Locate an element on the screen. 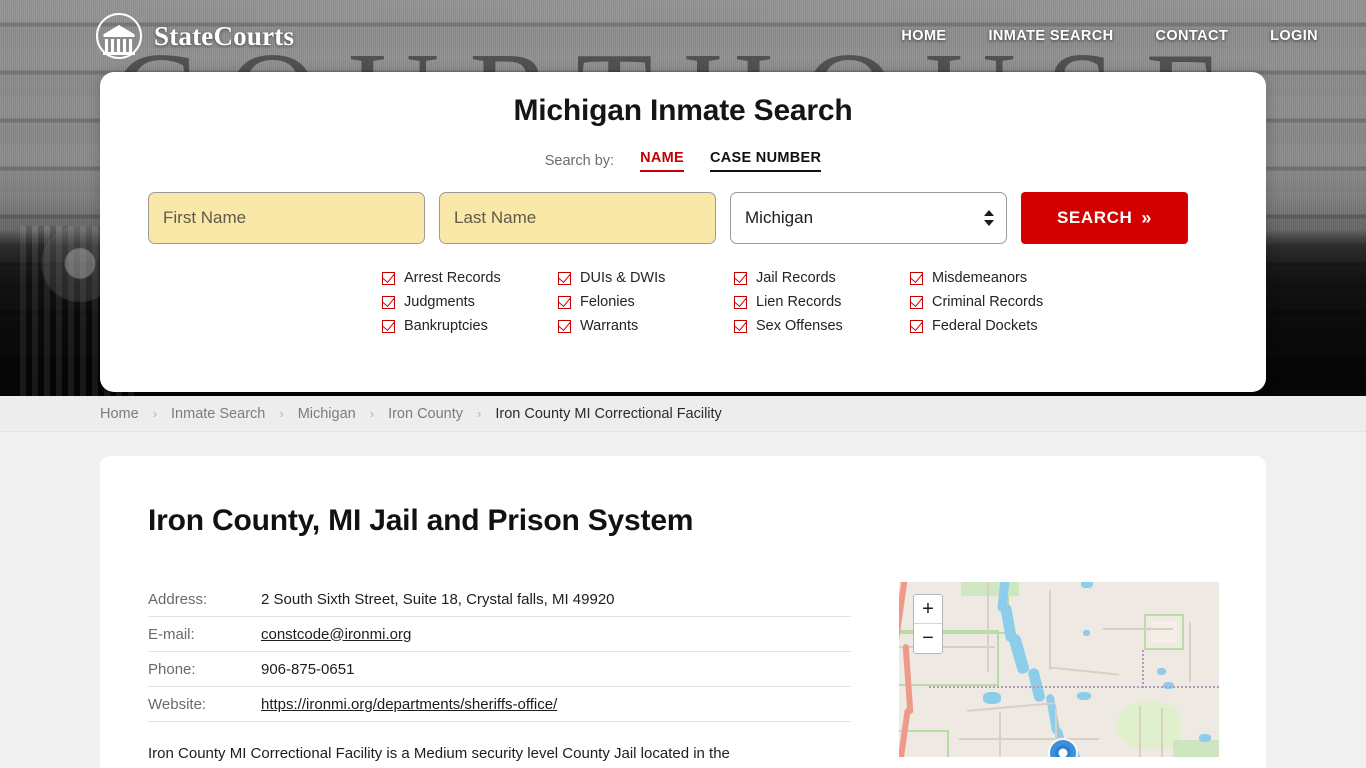  checkbox-label: Federal Dockets is located at coordinates (985, 326).